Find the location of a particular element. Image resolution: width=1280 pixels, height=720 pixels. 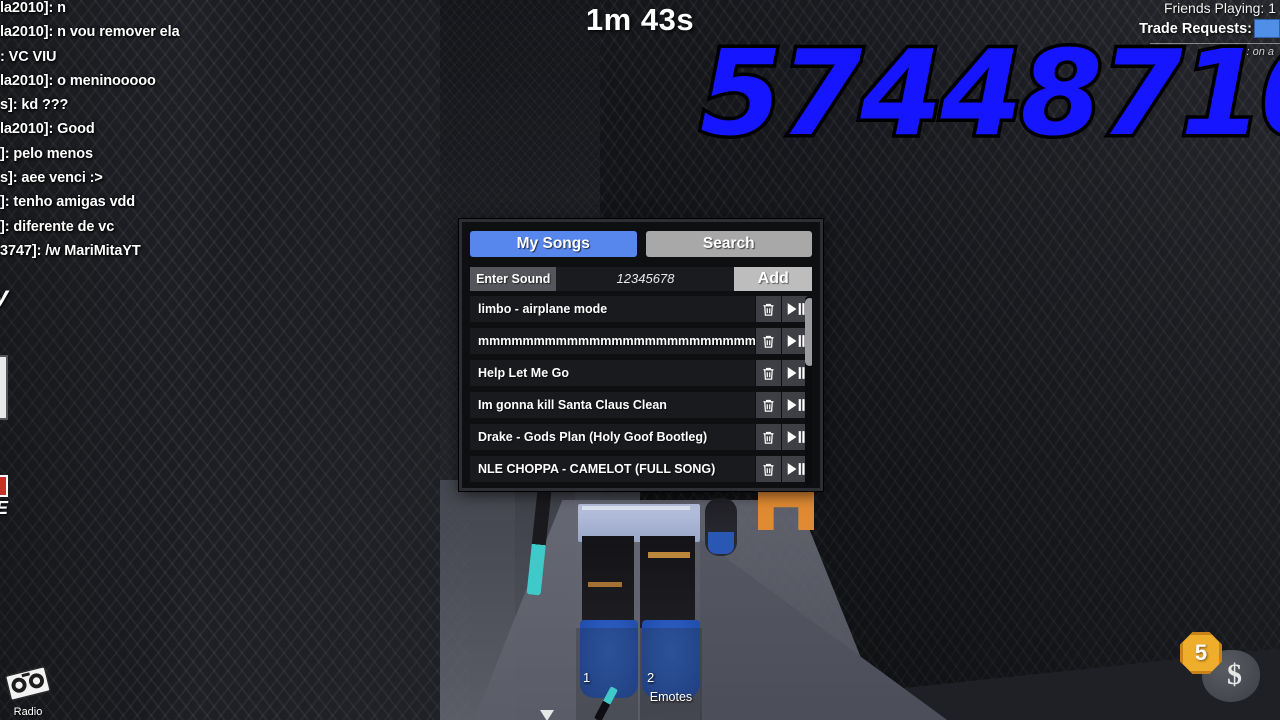

song-title: Drake - Gods Plan (Holy Goof Bootleg) is located at coordinates (593, 437).